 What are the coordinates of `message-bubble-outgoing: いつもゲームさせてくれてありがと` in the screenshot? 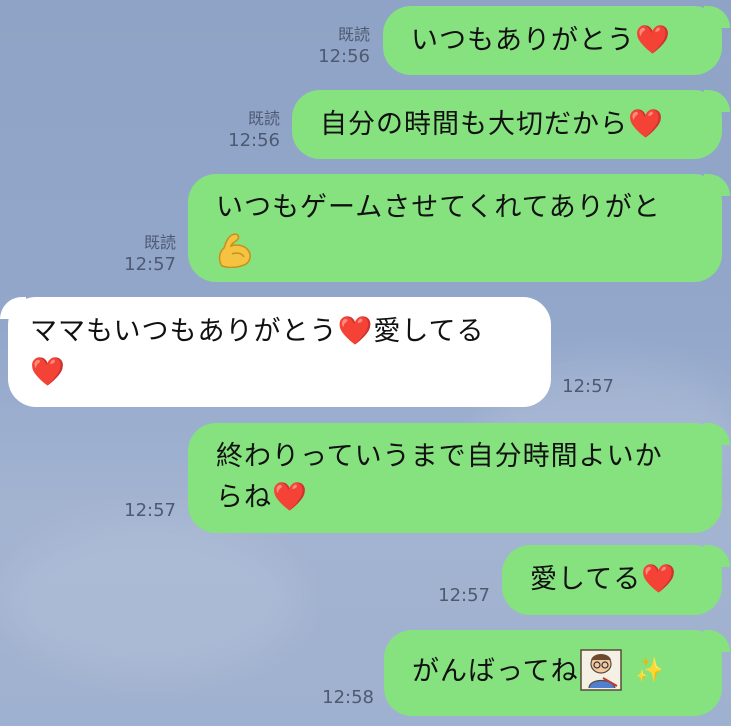 It's located at (455, 228).